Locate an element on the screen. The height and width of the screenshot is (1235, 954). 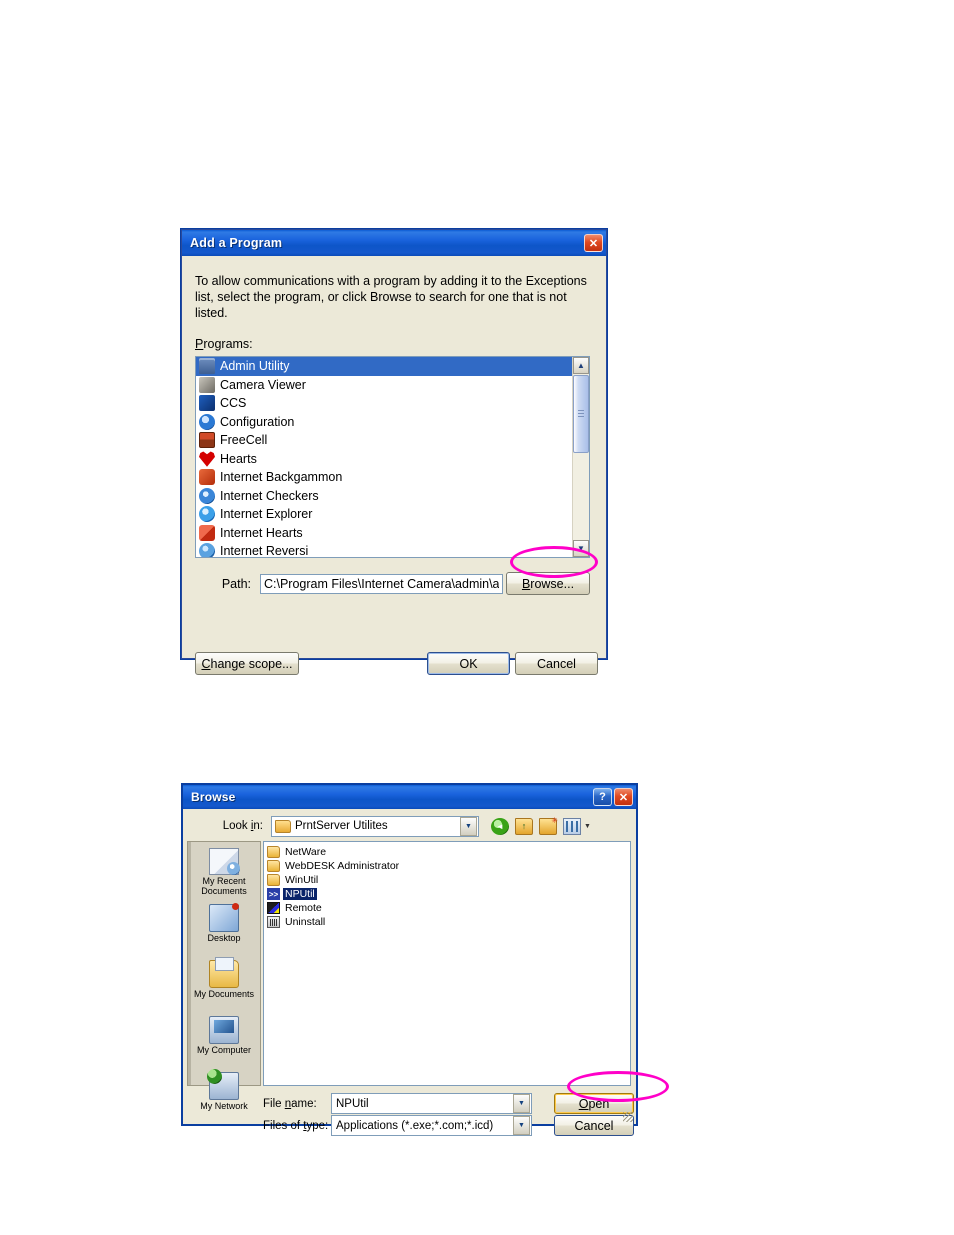
resize-grip-icon is located at coordinates (628, 1117).